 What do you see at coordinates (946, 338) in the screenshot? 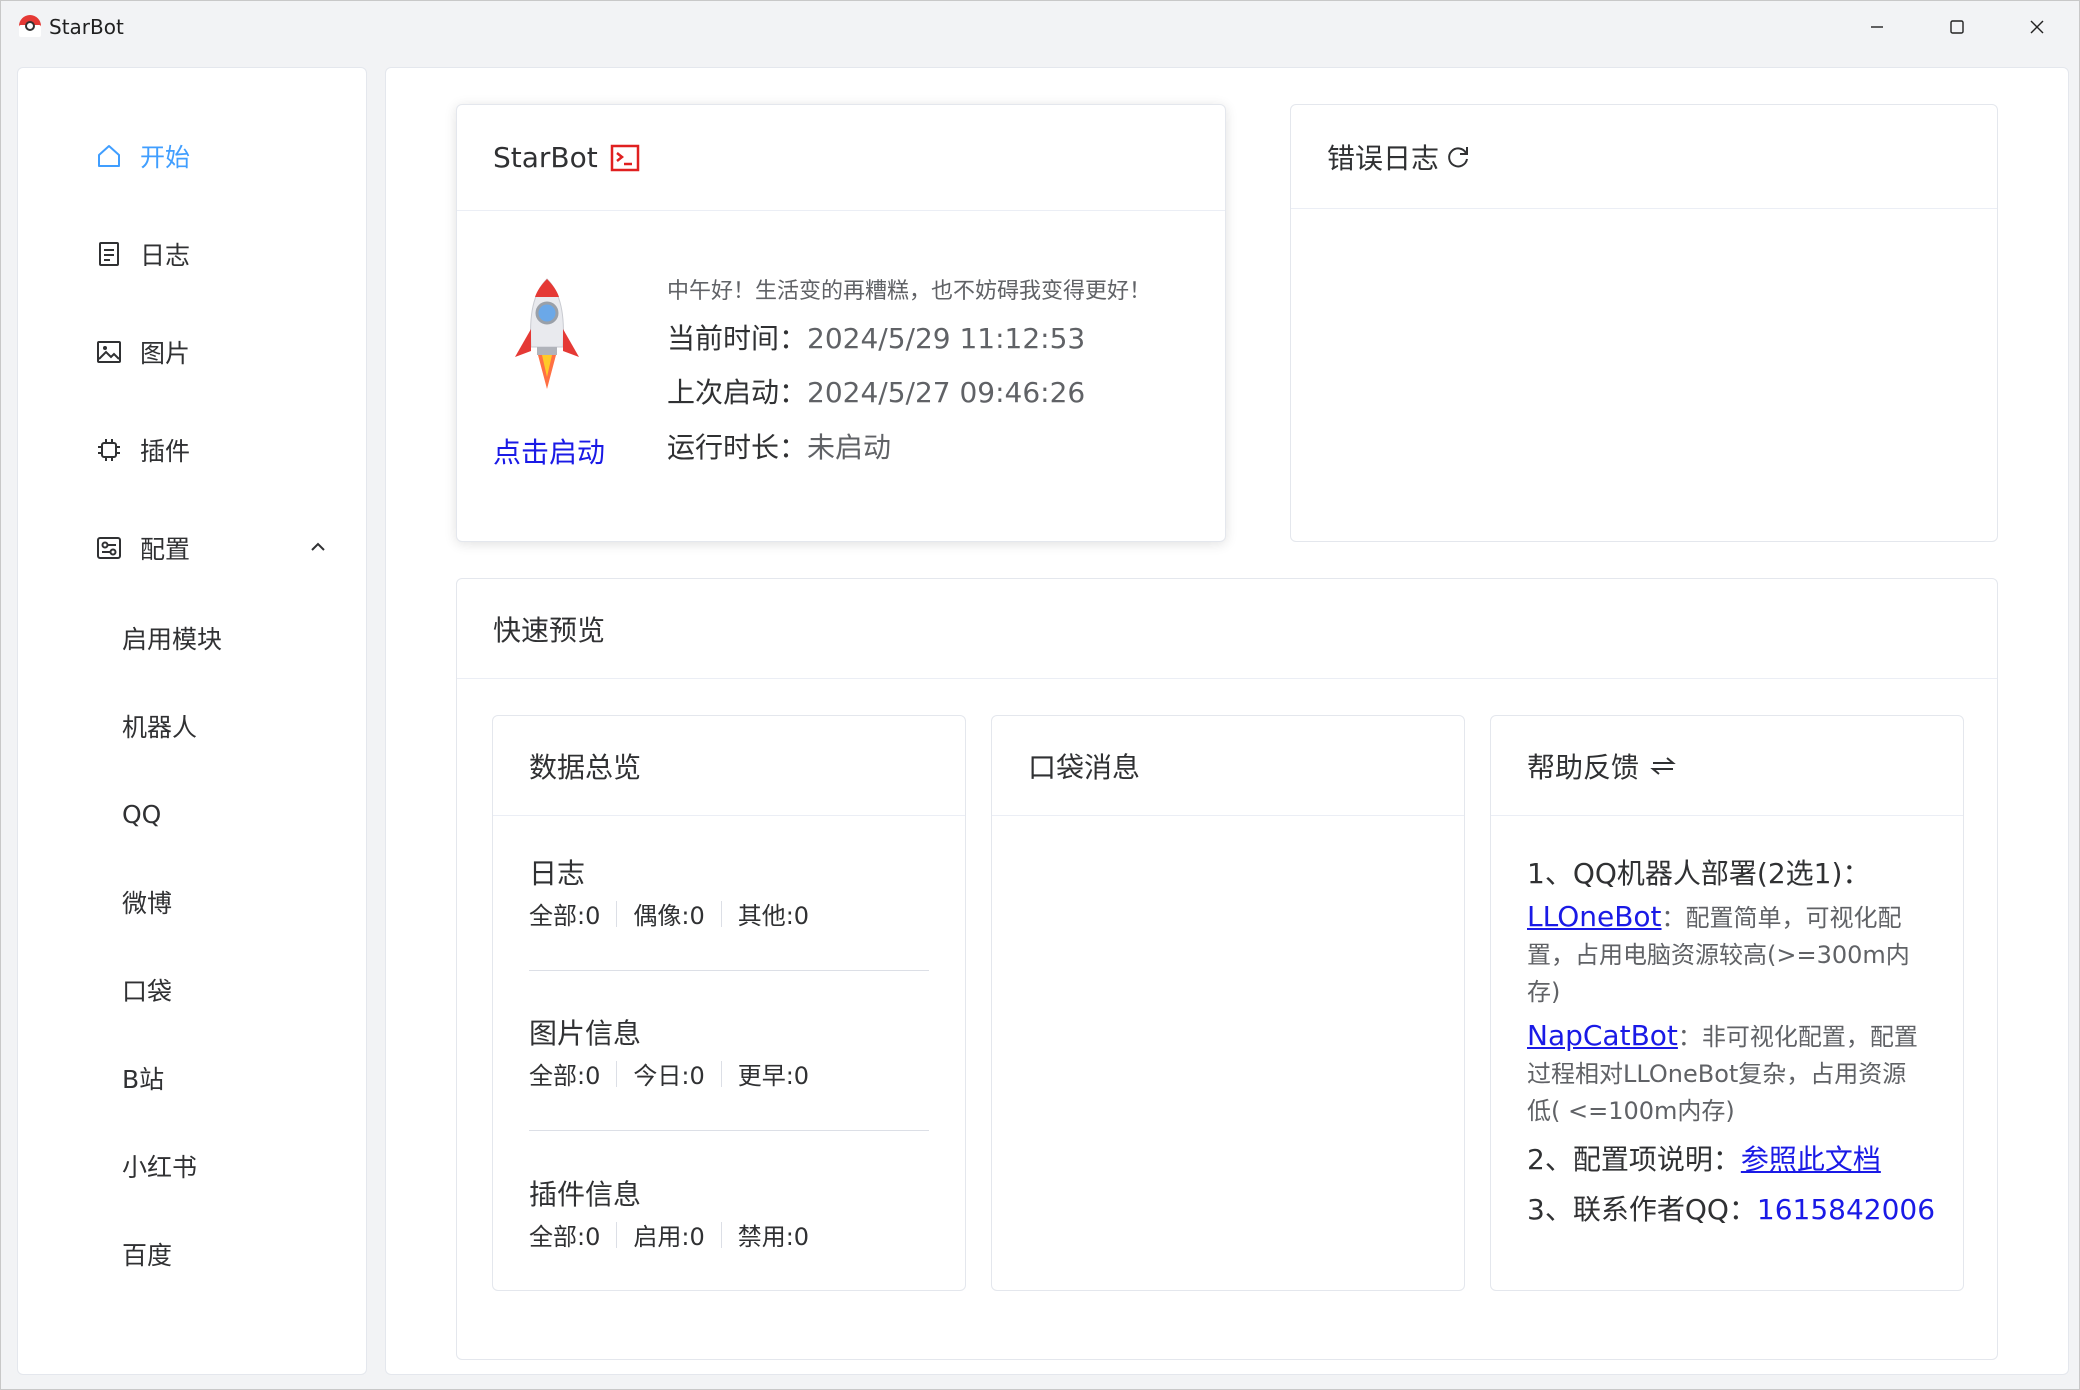
I see `current-time-value: 2024/5/29 11:12:53` at bounding box center [946, 338].